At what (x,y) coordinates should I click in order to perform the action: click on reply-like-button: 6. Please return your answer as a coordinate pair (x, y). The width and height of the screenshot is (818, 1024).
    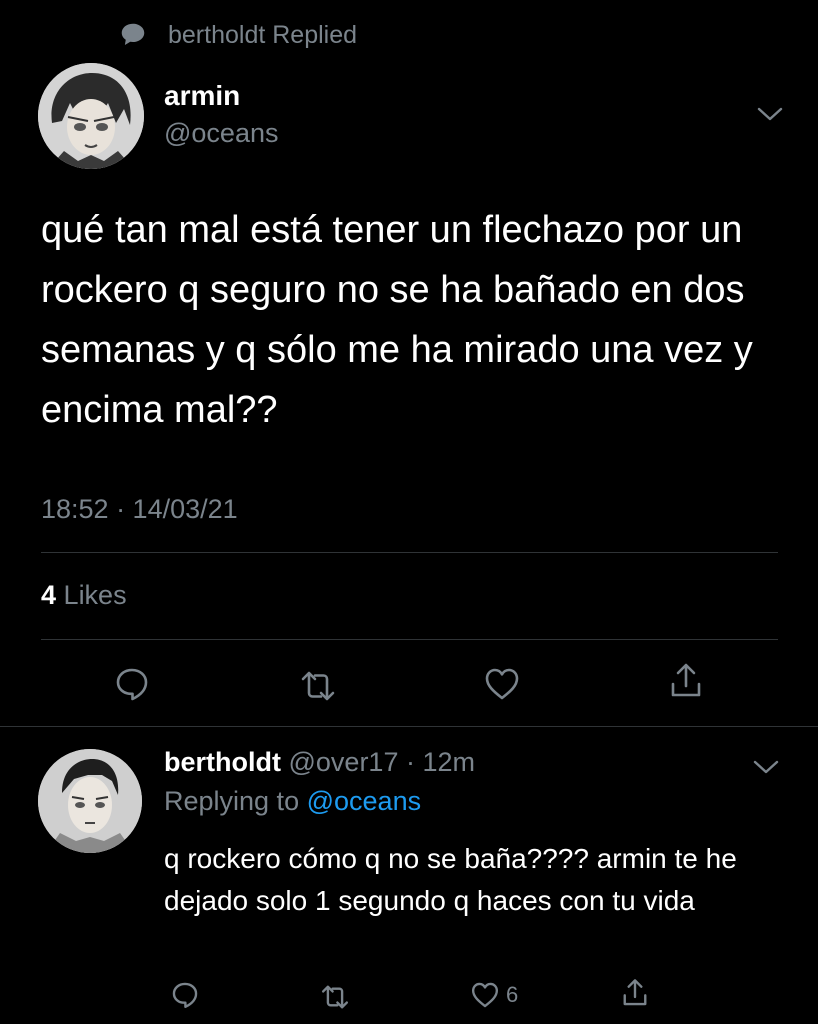
    Looking at the image, I should click on (494, 995).